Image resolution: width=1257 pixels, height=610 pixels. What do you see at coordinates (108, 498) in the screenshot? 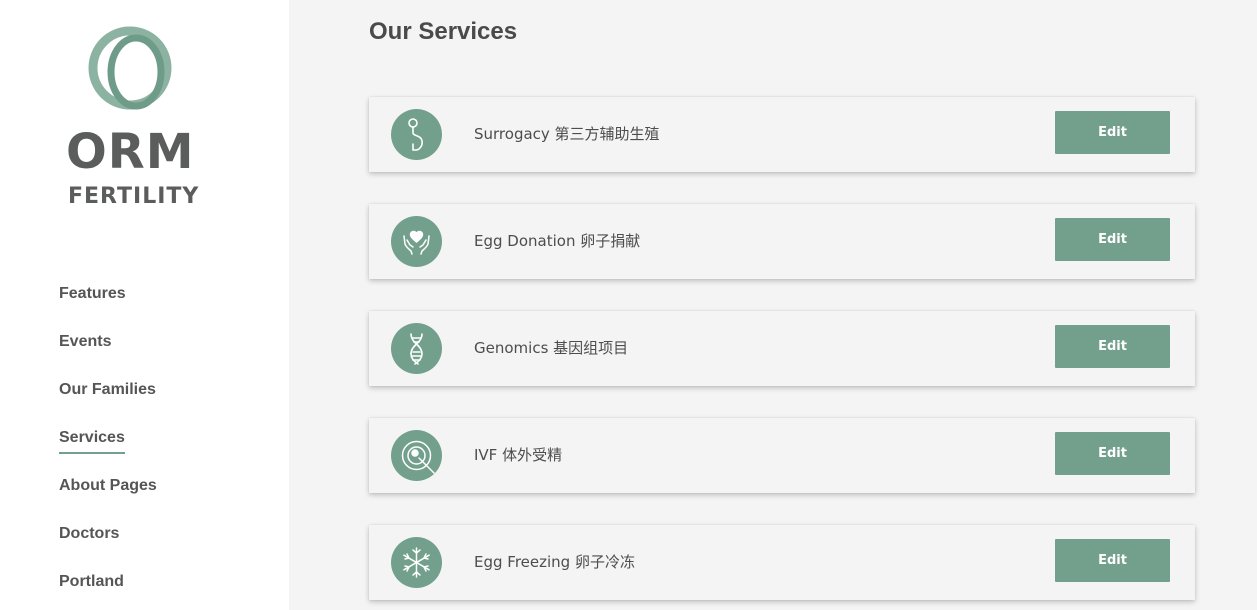
I see `sidebar-item-about-pages: About Pages` at bounding box center [108, 498].